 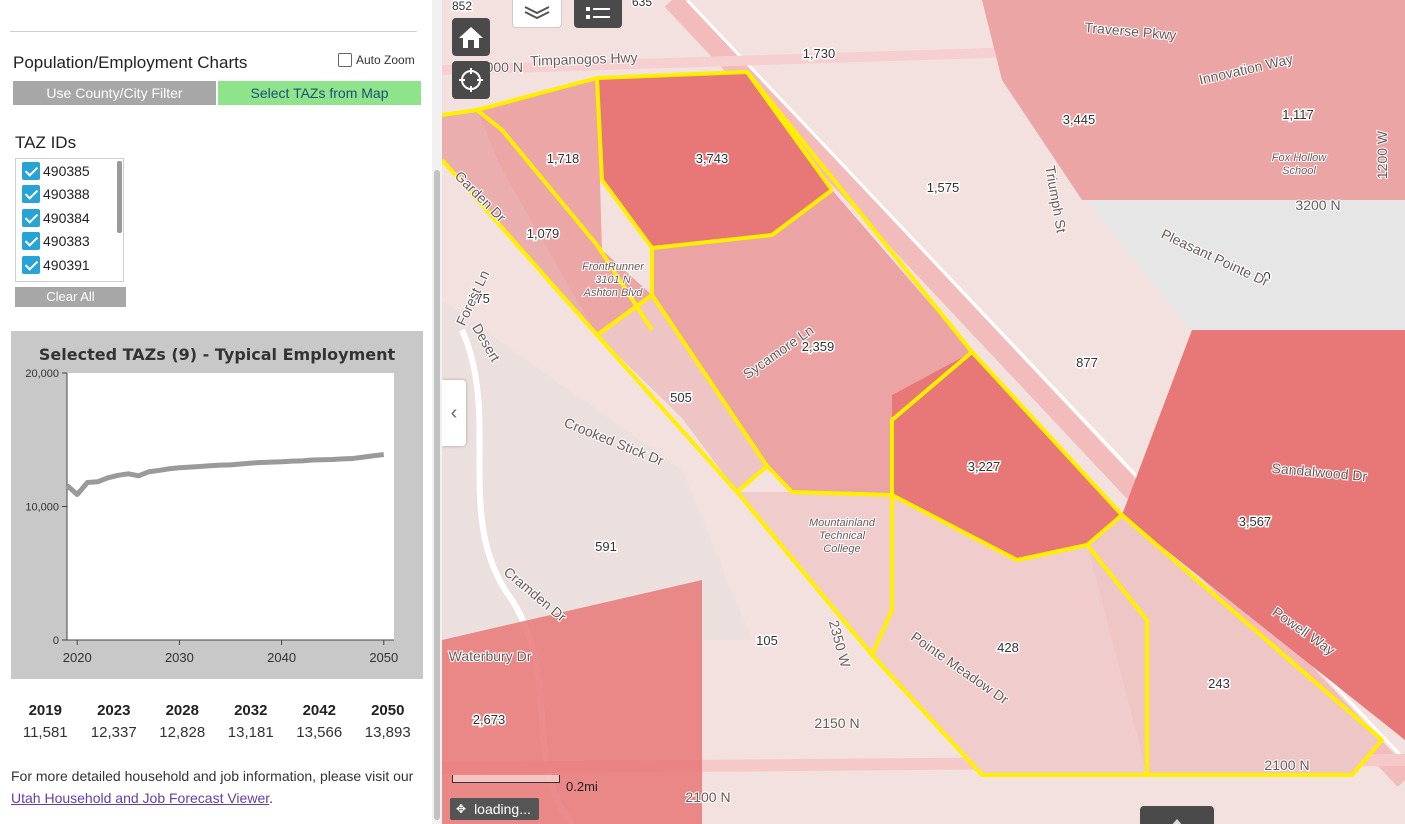 I want to click on auto-zoom-toggle: Auto Zoom, so click(x=376, y=60).